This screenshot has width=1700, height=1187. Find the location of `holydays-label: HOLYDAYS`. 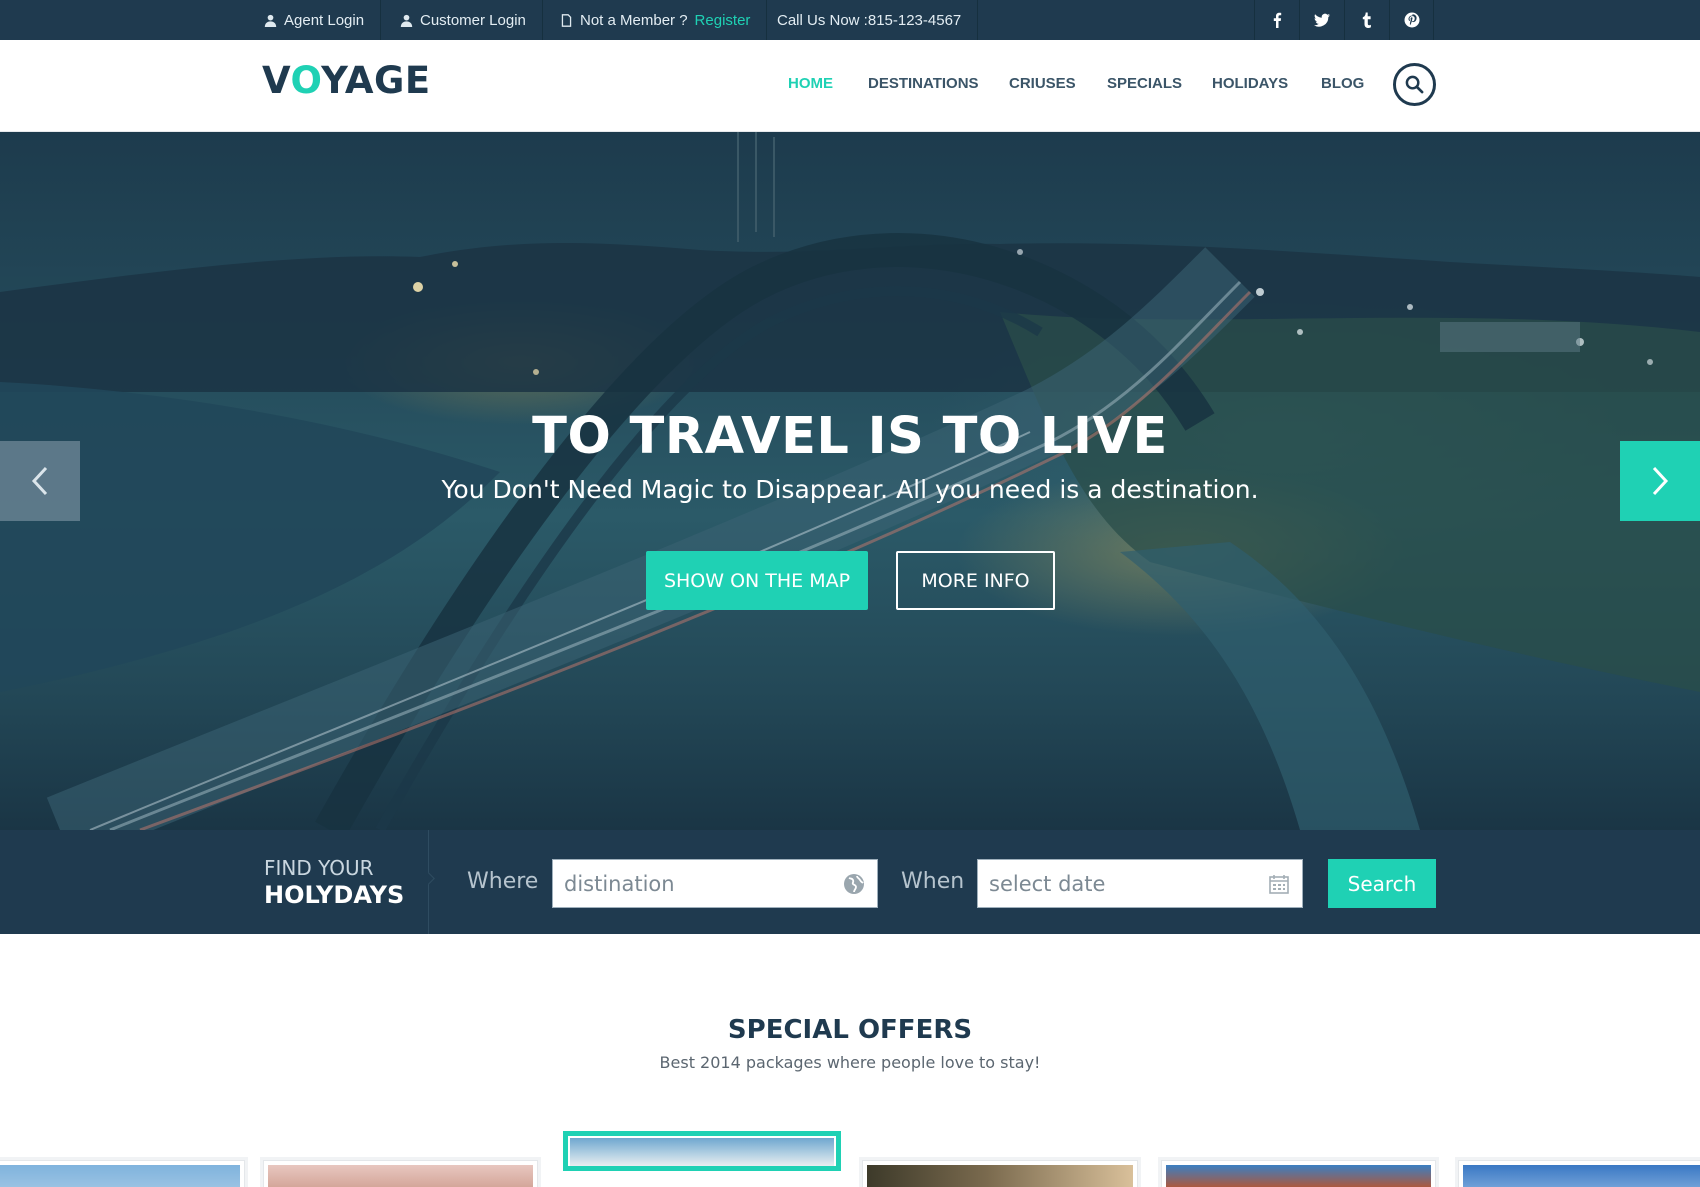

holydays-label: HOLYDAYS is located at coordinates (334, 895).